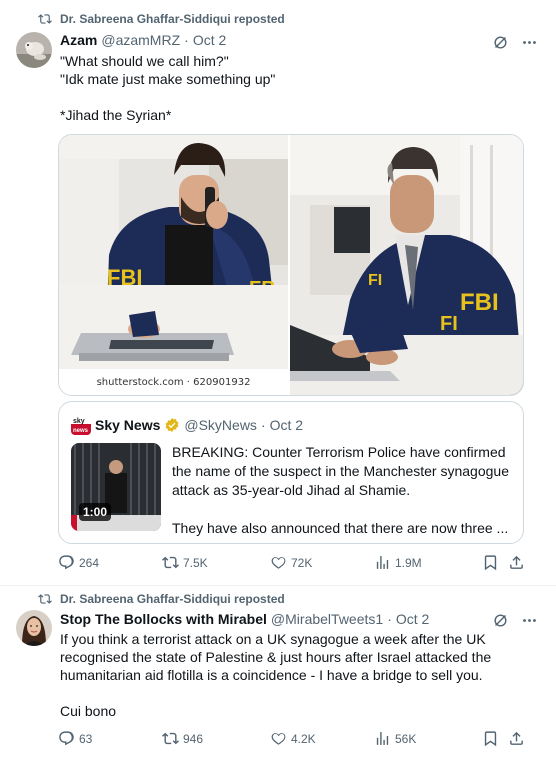 The width and height of the screenshot is (556, 760). I want to click on sky-news-logo: sky news, so click(81, 425).